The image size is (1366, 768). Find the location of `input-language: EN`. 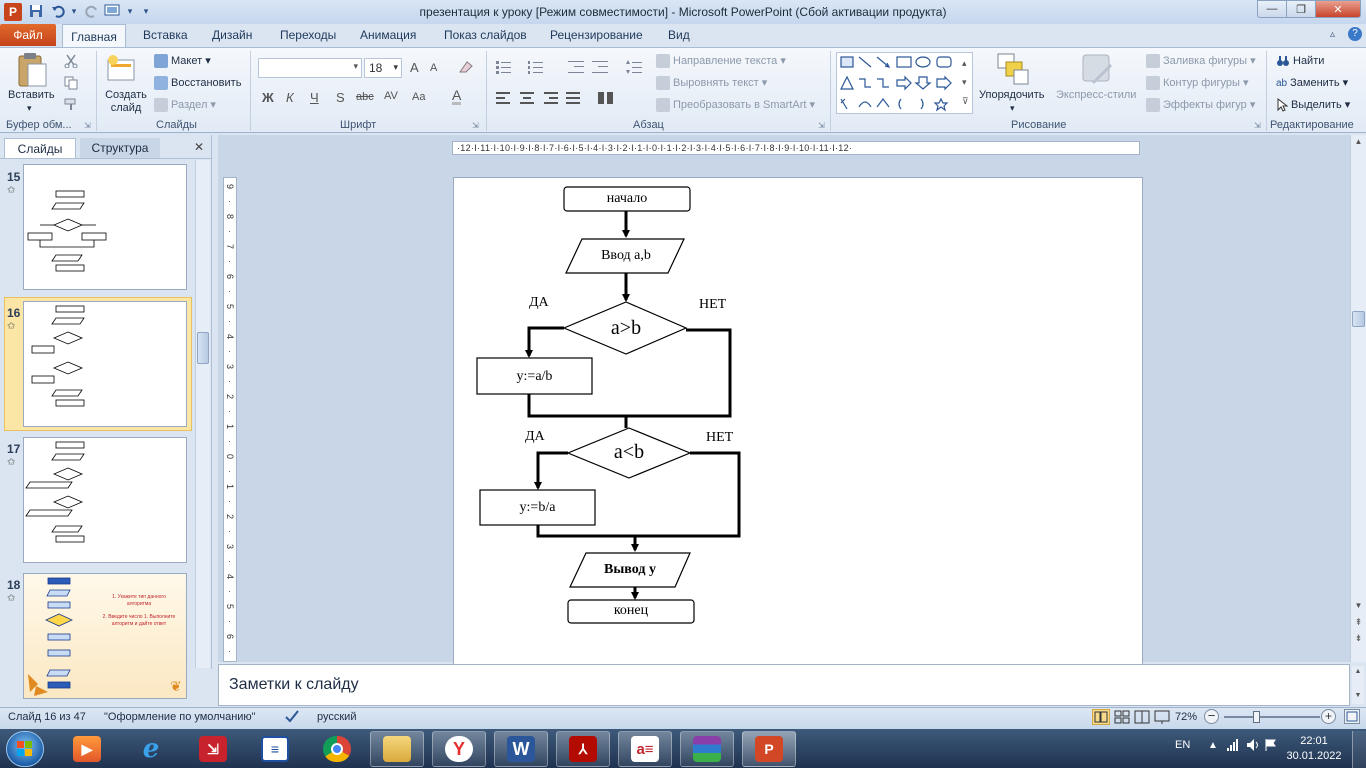

input-language: EN is located at coordinates (1182, 745).